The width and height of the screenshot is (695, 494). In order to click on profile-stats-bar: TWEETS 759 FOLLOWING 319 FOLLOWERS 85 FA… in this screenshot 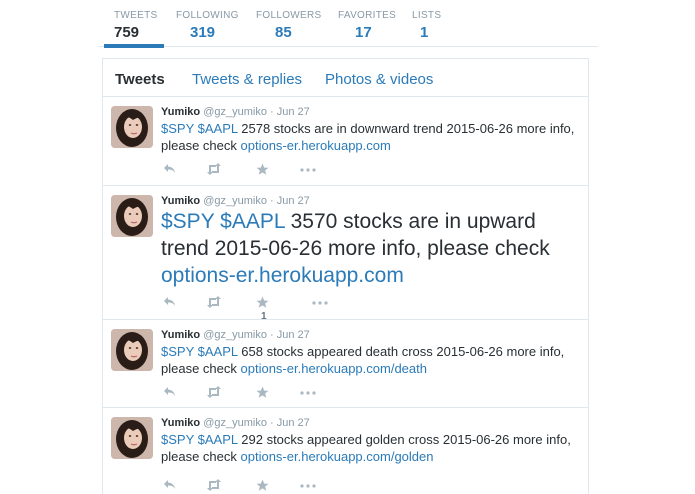, I will do `click(348, 23)`.